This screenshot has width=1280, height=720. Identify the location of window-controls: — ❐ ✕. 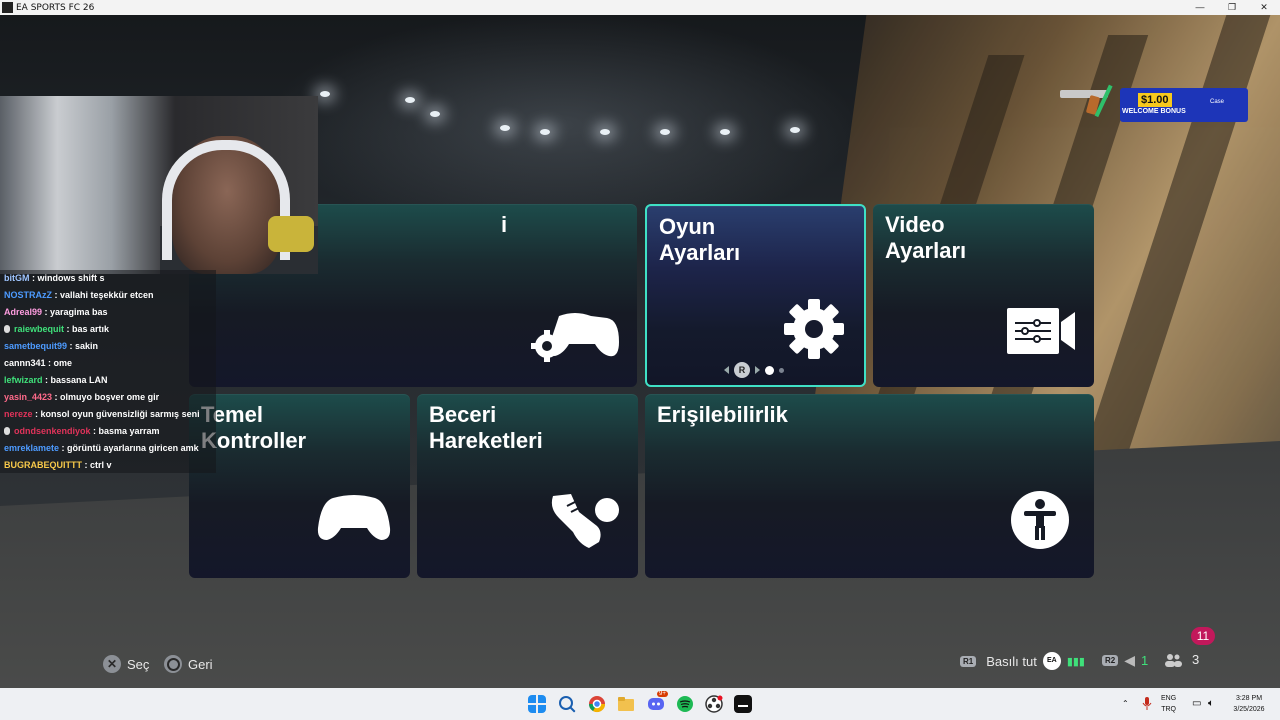
(1232, 7).